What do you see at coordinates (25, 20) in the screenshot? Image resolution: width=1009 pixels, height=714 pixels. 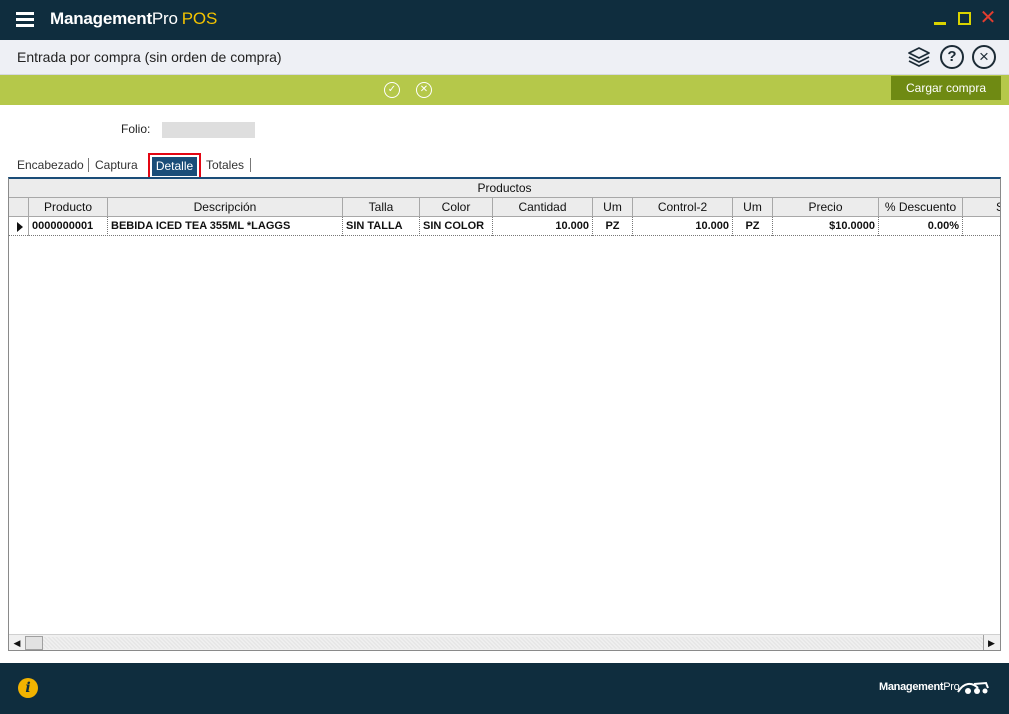 I see `menu-icon` at bounding box center [25, 20].